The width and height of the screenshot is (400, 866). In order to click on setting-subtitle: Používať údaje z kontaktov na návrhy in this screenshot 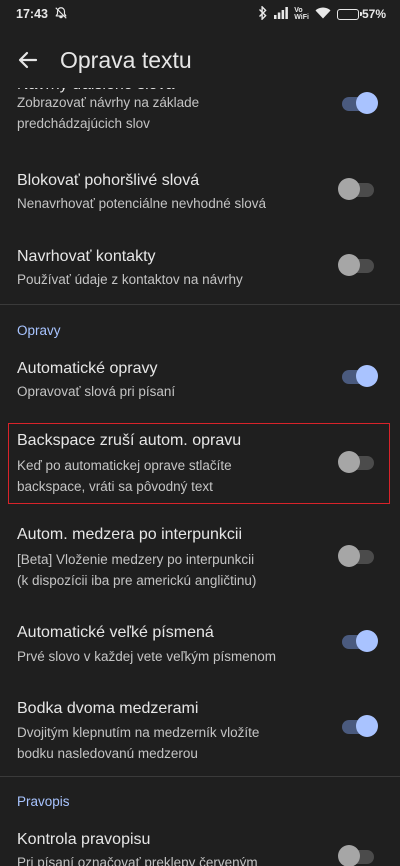, I will do `click(130, 279)`.